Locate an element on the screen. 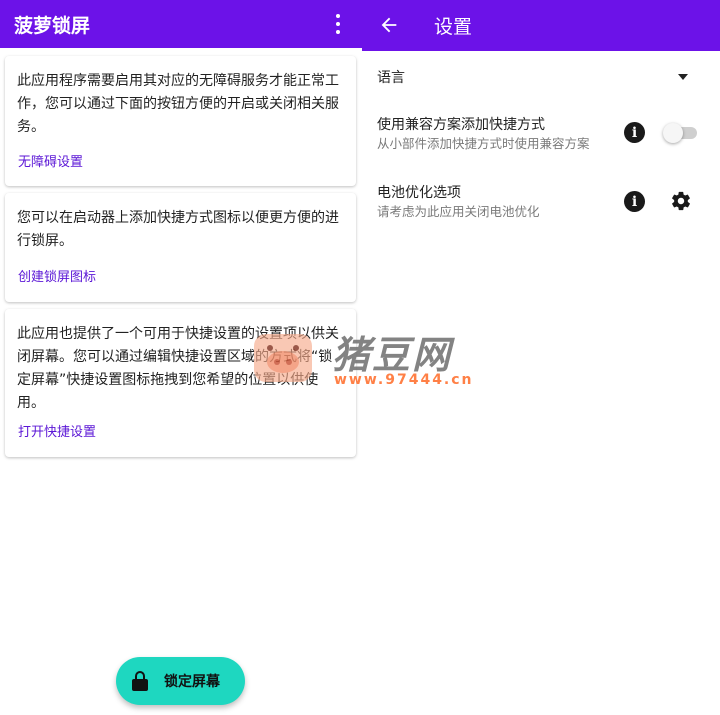 The width and height of the screenshot is (720, 715). compat-shortcut-title: 使用兼容方案添加快捷方式 is located at coordinates (461, 124).